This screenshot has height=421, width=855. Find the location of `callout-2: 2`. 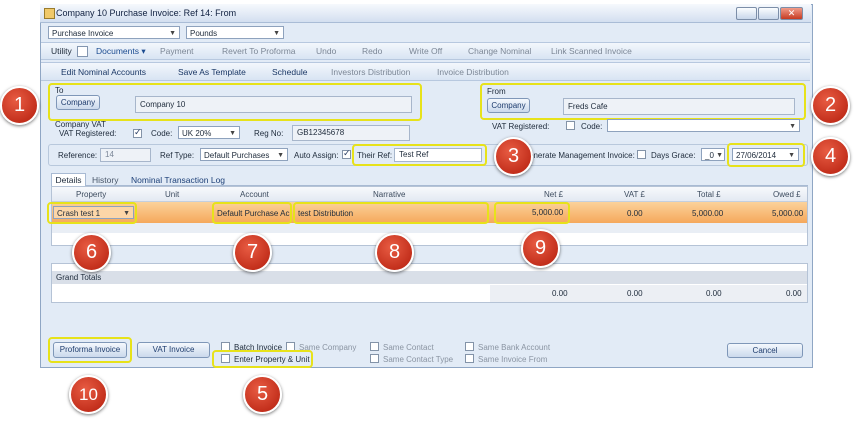

callout-2: 2 is located at coordinates (830, 105).